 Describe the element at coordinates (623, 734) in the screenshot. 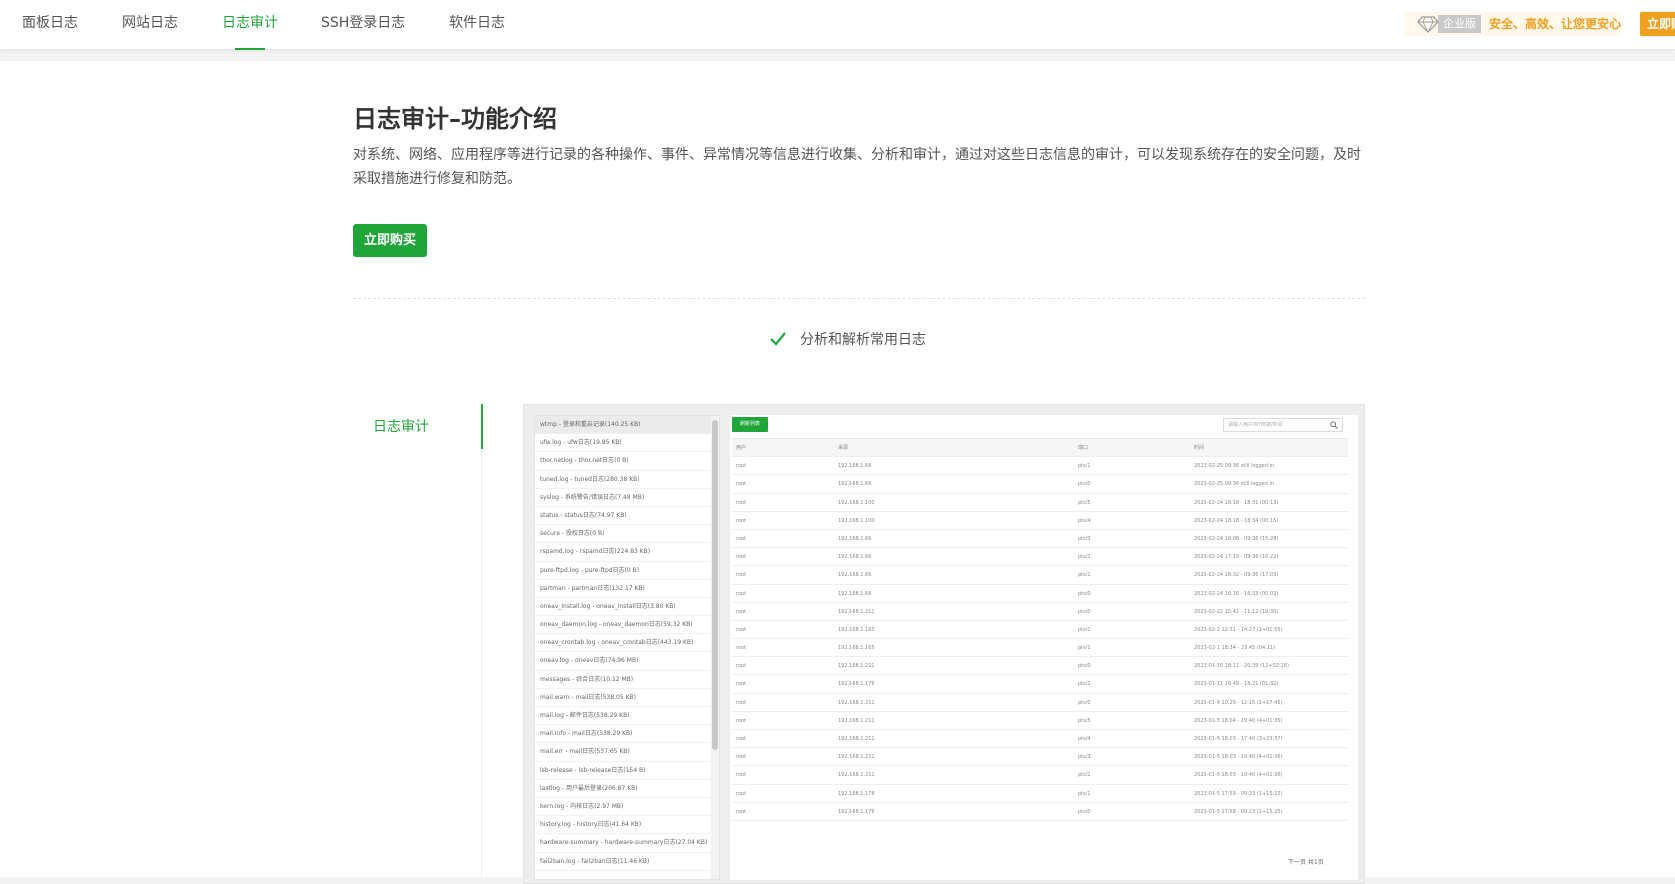

I see `log-file-item: mail.info - mail日志(538.29 KB)` at that location.